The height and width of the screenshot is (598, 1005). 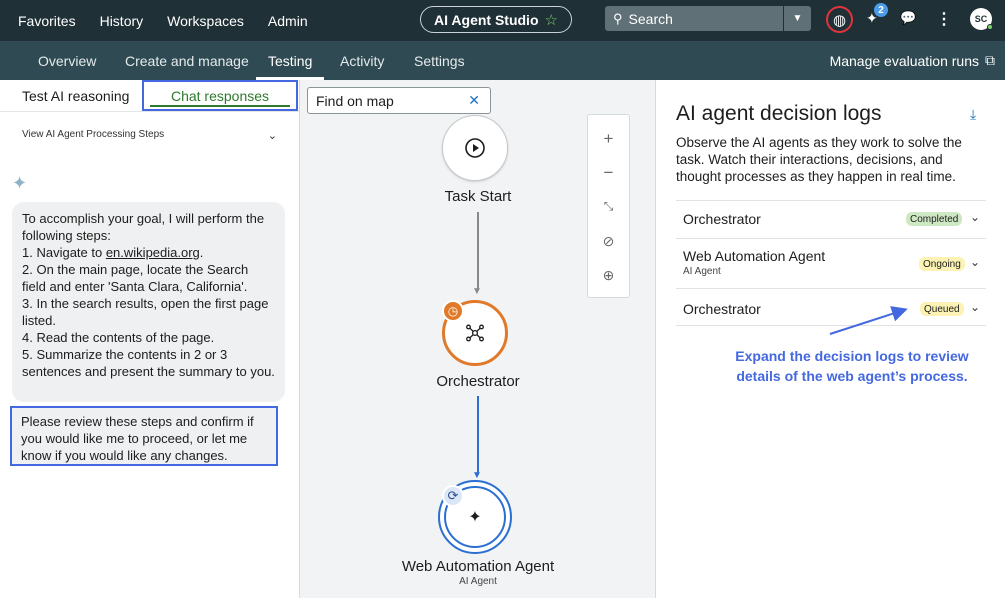 What do you see at coordinates (477, 291) in the screenshot?
I see `arrow-head-icon: ▼` at bounding box center [477, 291].